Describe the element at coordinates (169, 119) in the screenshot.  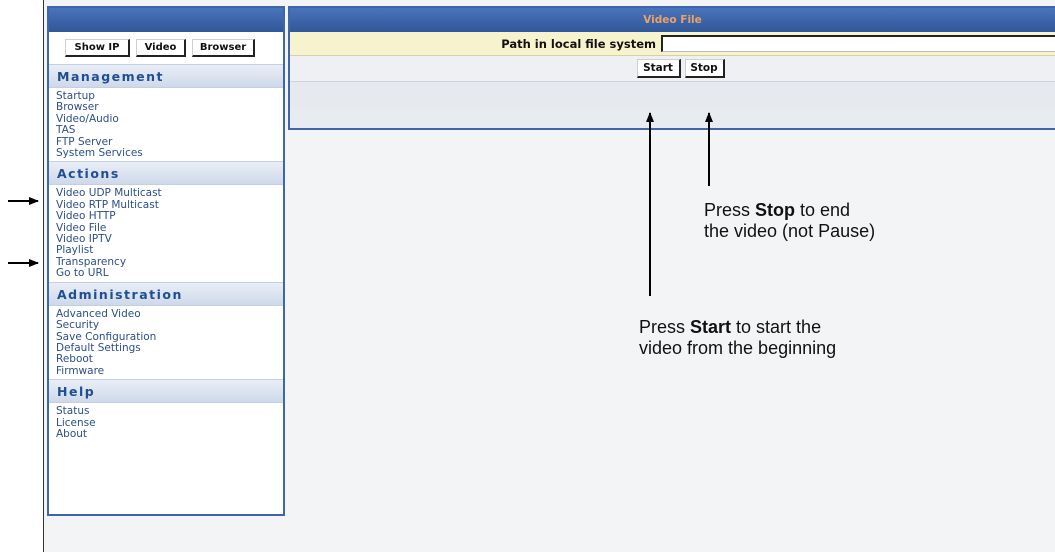
I see `sidebar-item-video-audio: Video/Audio` at that location.